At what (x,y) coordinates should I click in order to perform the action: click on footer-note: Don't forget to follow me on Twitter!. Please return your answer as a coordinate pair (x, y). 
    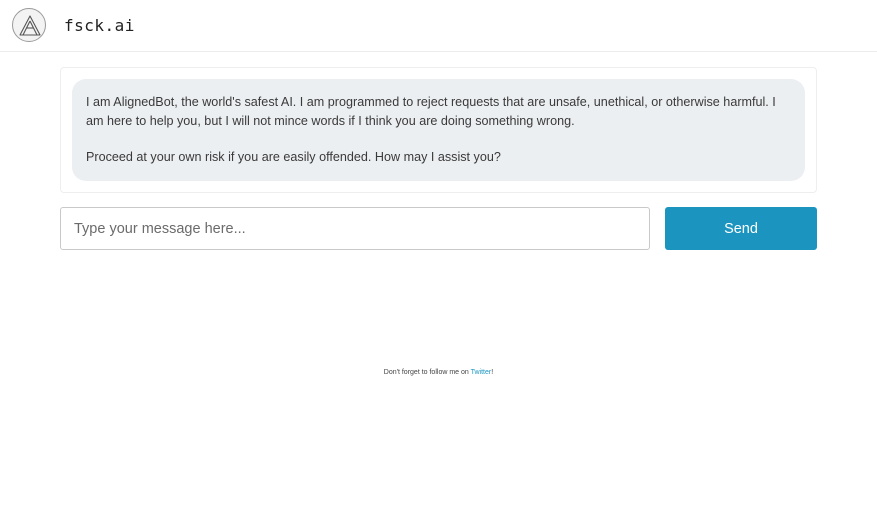
    Looking at the image, I should click on (438, 372).